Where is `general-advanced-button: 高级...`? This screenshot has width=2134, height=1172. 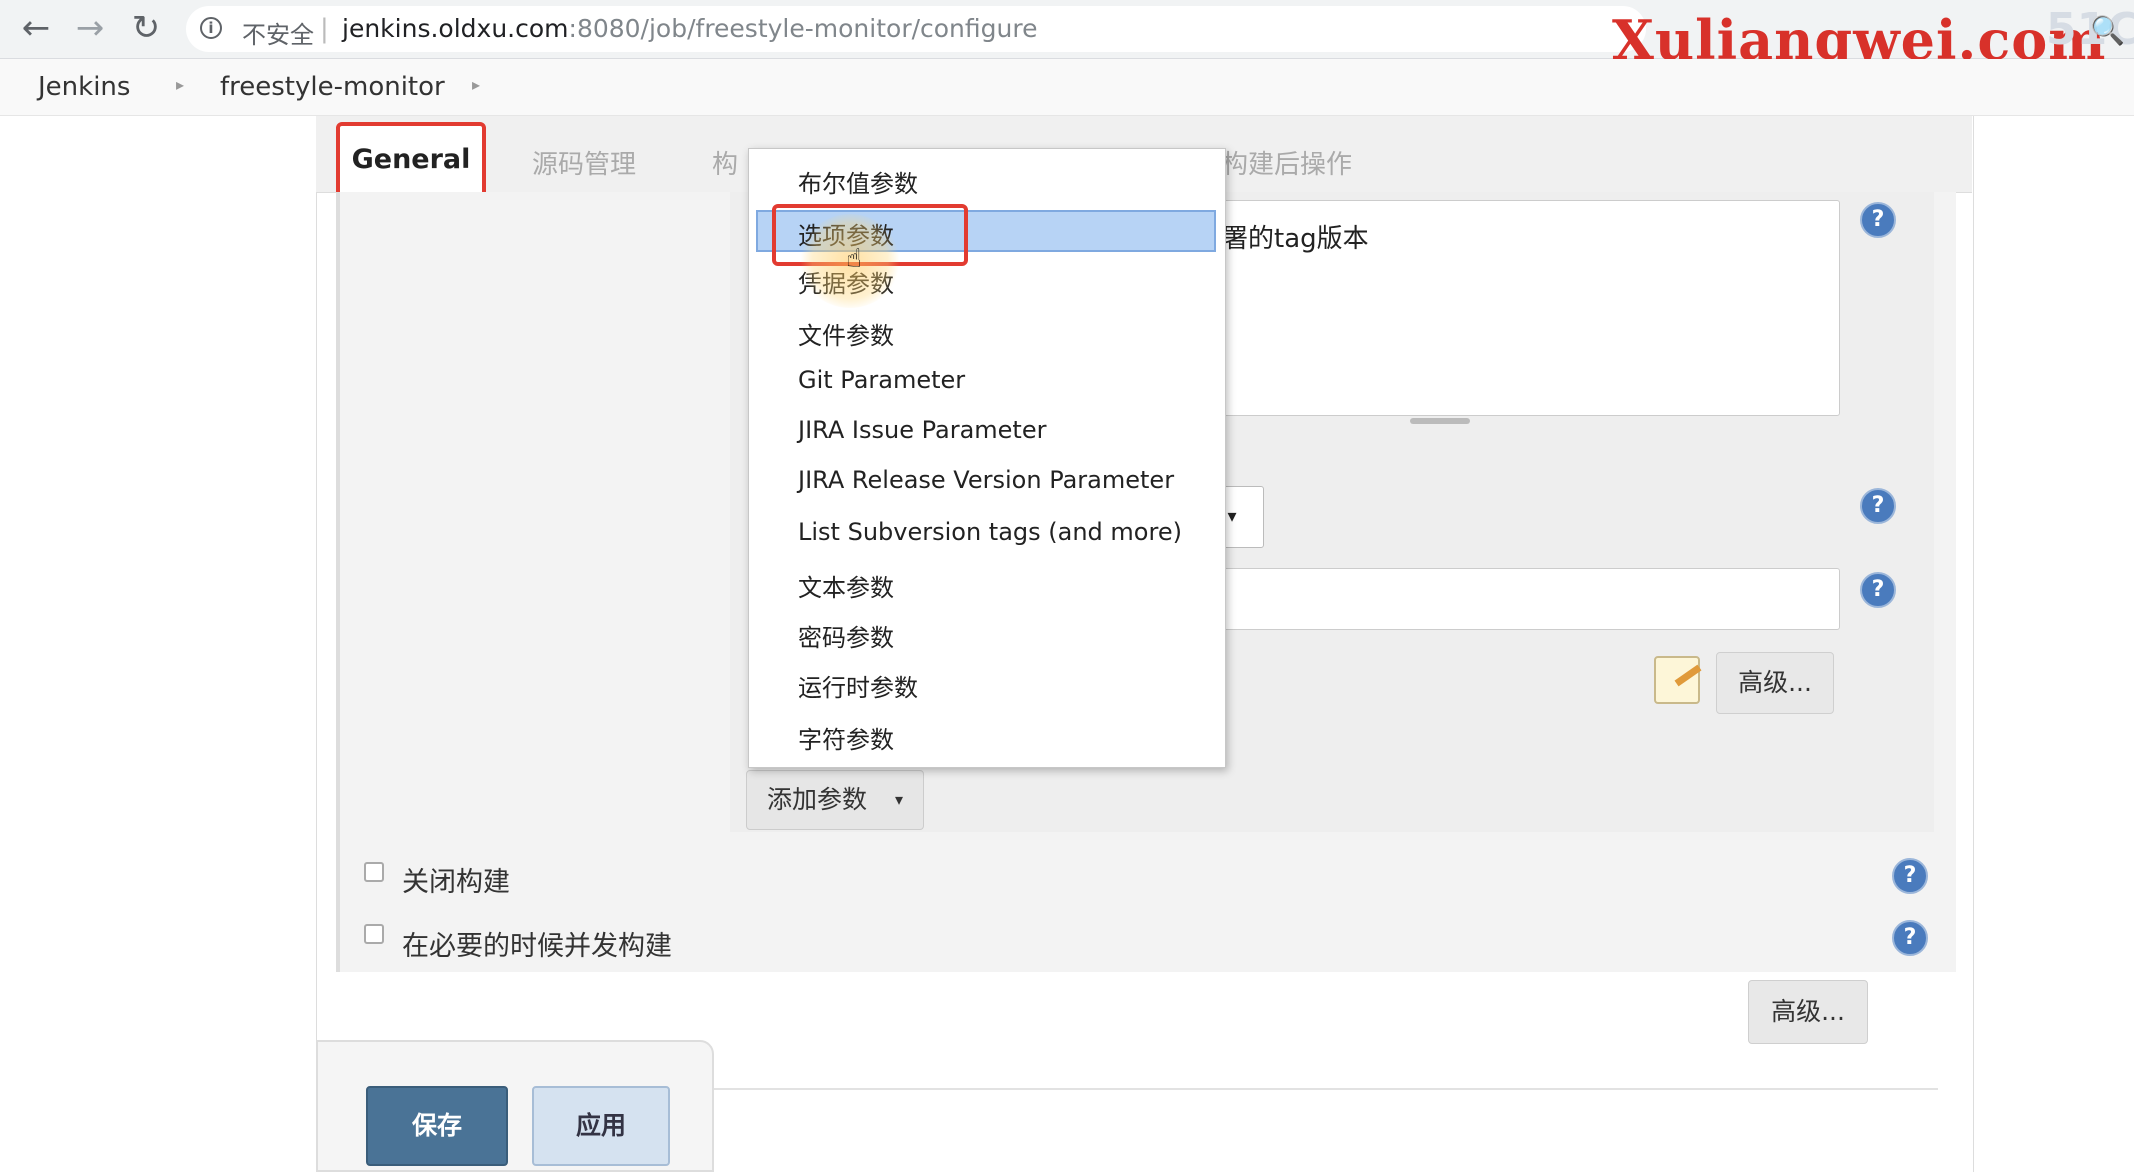
general-advanced-button: 高级... is located at coordinates (1808, 1012).